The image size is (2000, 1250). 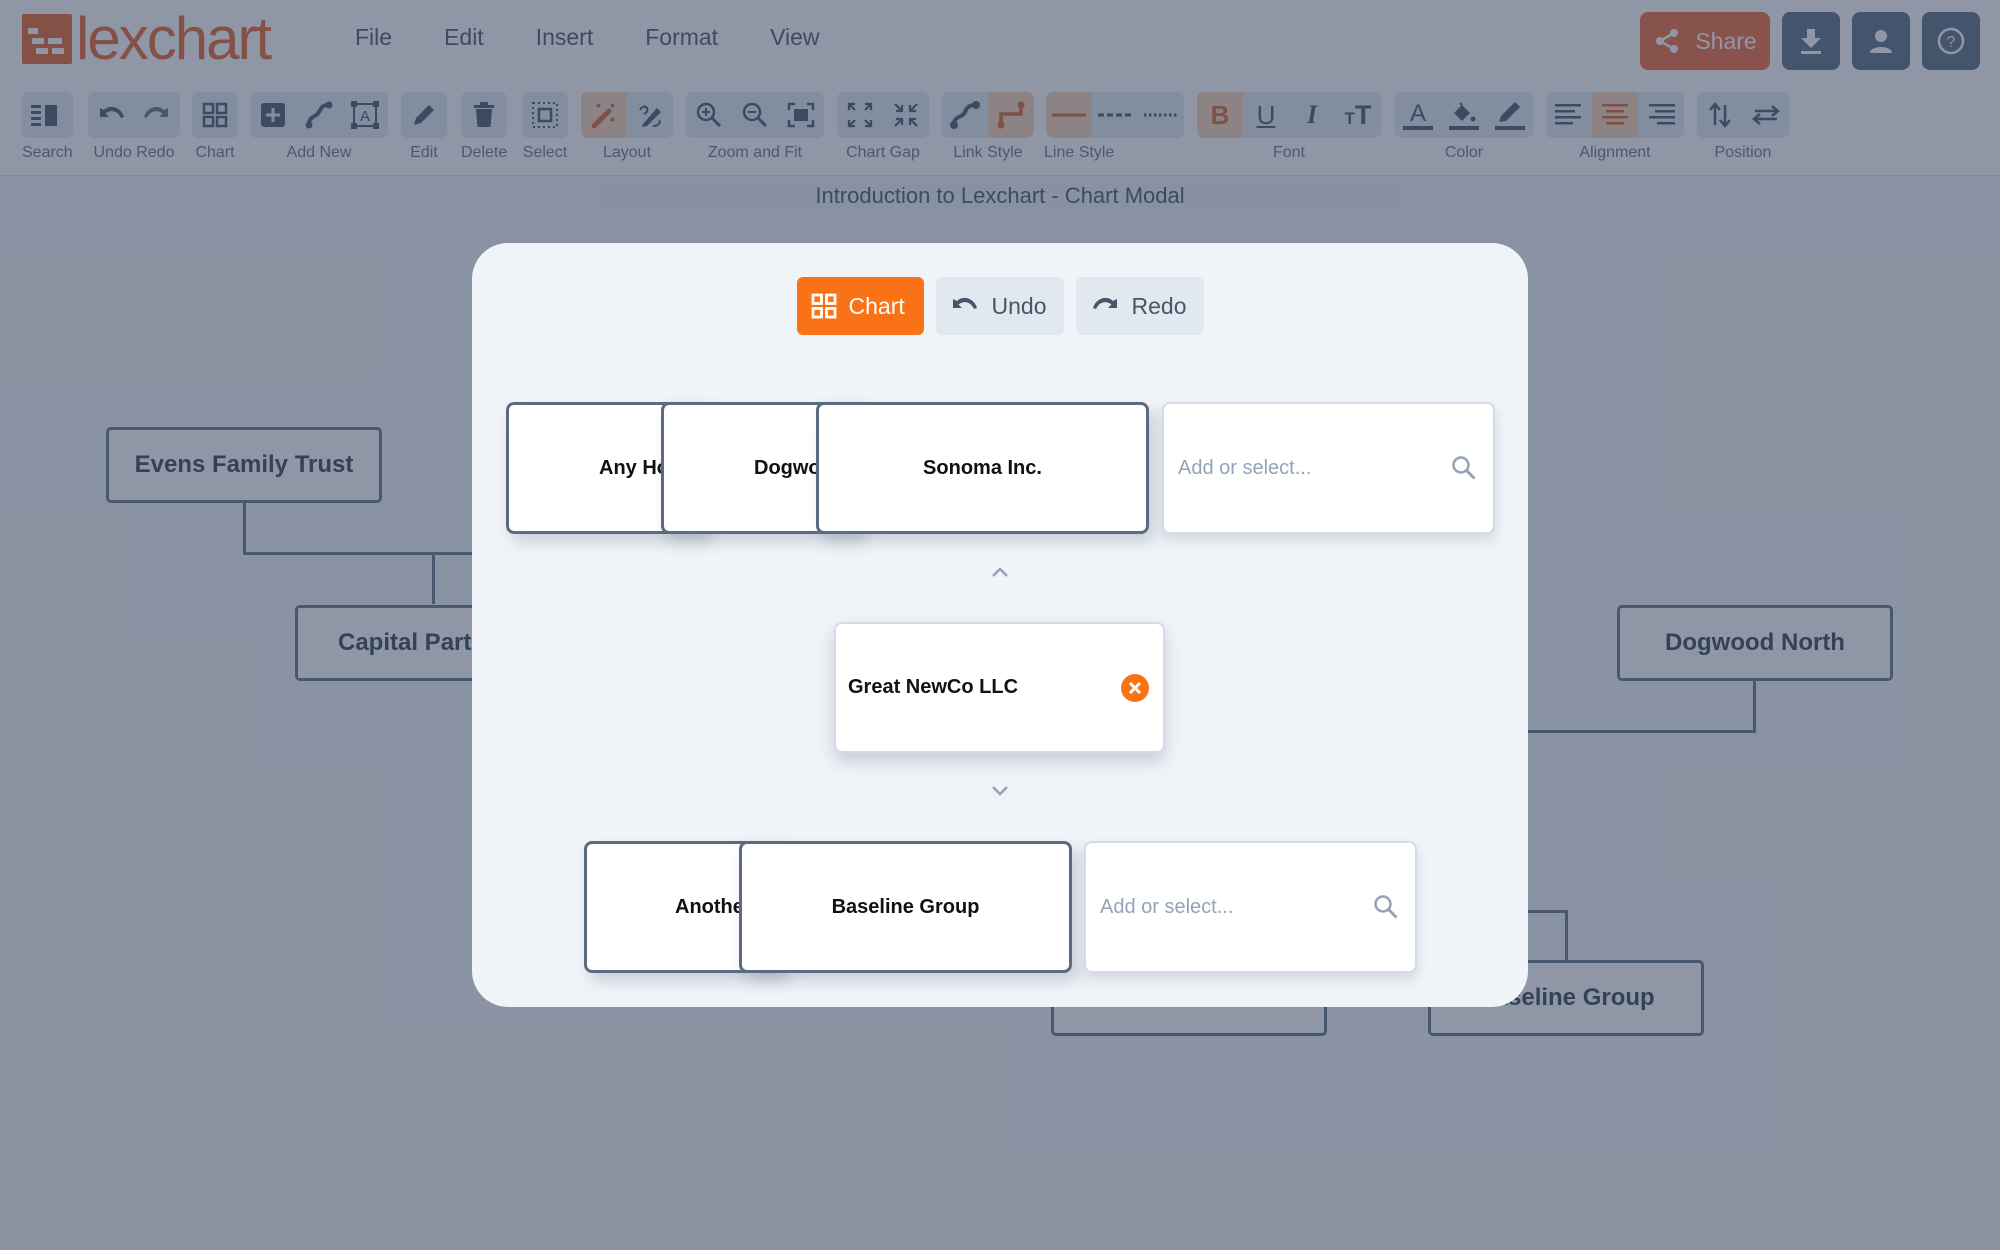 I want to click on redo-icon, so click(x=1104, y=303).